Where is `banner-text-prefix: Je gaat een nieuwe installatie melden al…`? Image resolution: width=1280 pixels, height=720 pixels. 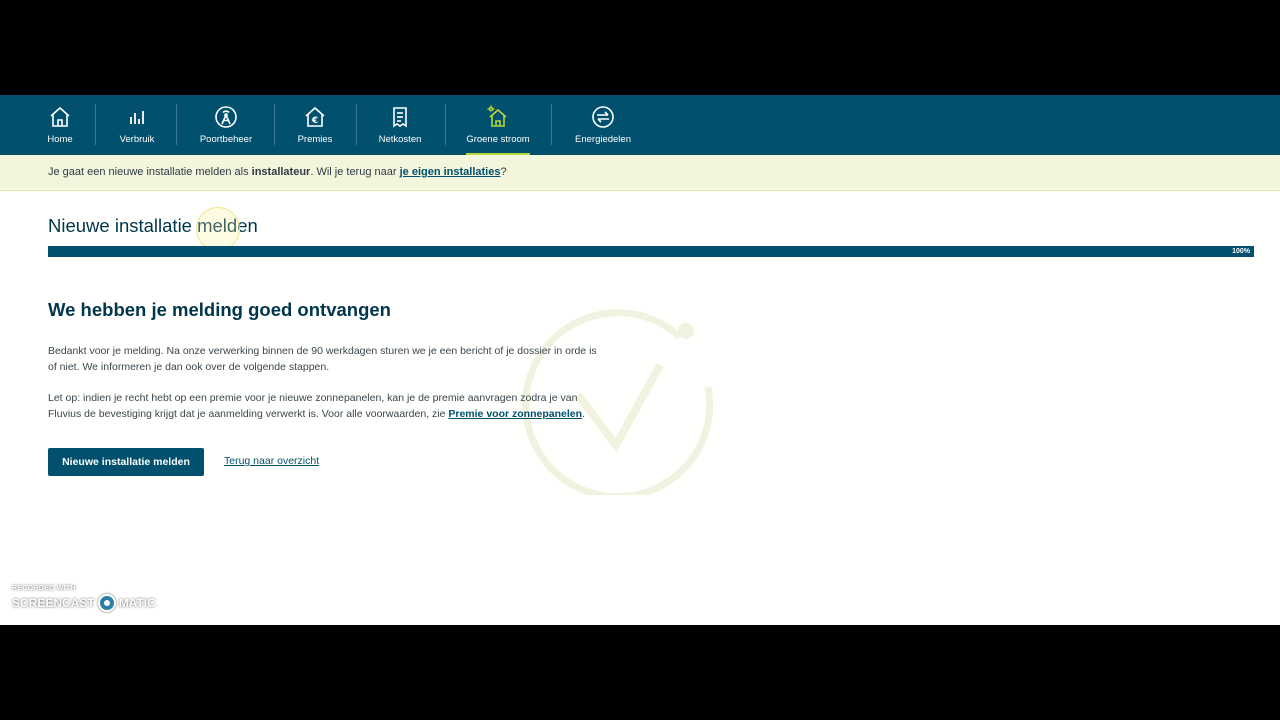
banner-text-prefix: Je gaat een nieuwe installatie melden al… is located at coordinates (150, 172).